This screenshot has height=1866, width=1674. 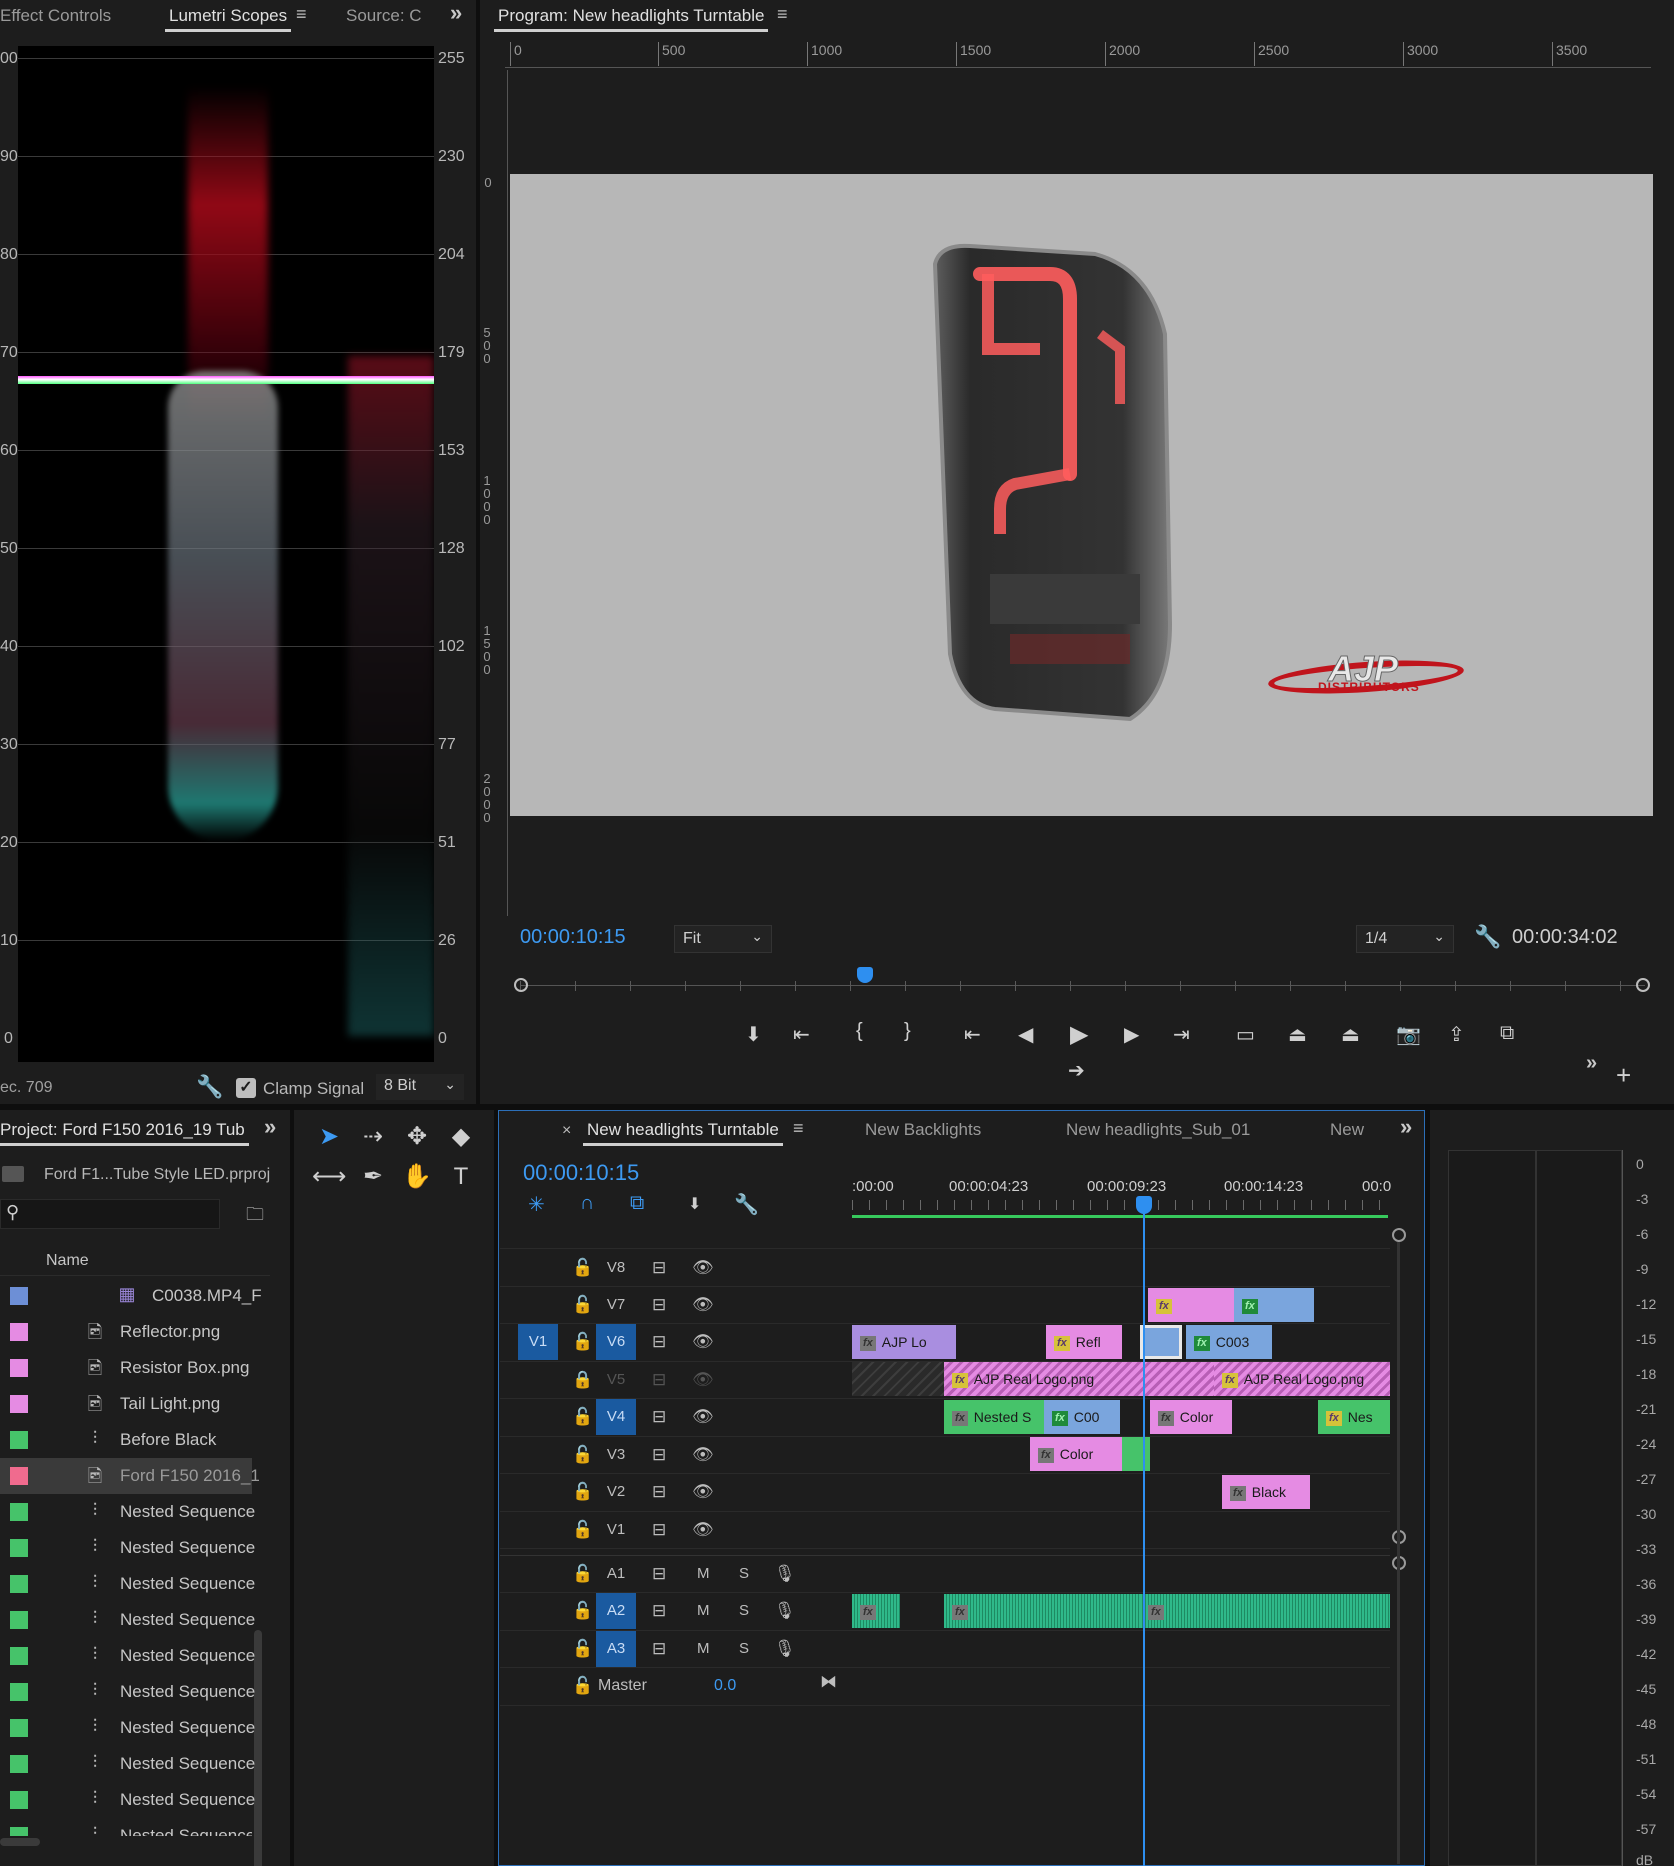 What do you see at coordinates (865, 975) in the screenshot?
I see `playhead-marker` at bounding box center [865, 975].